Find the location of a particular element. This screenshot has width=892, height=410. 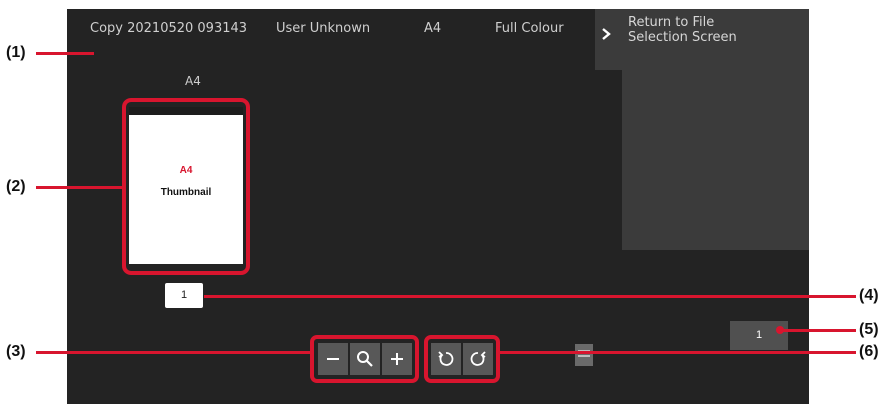

return-label: Return to File Selection Screen is located at coordinates (682, 30).